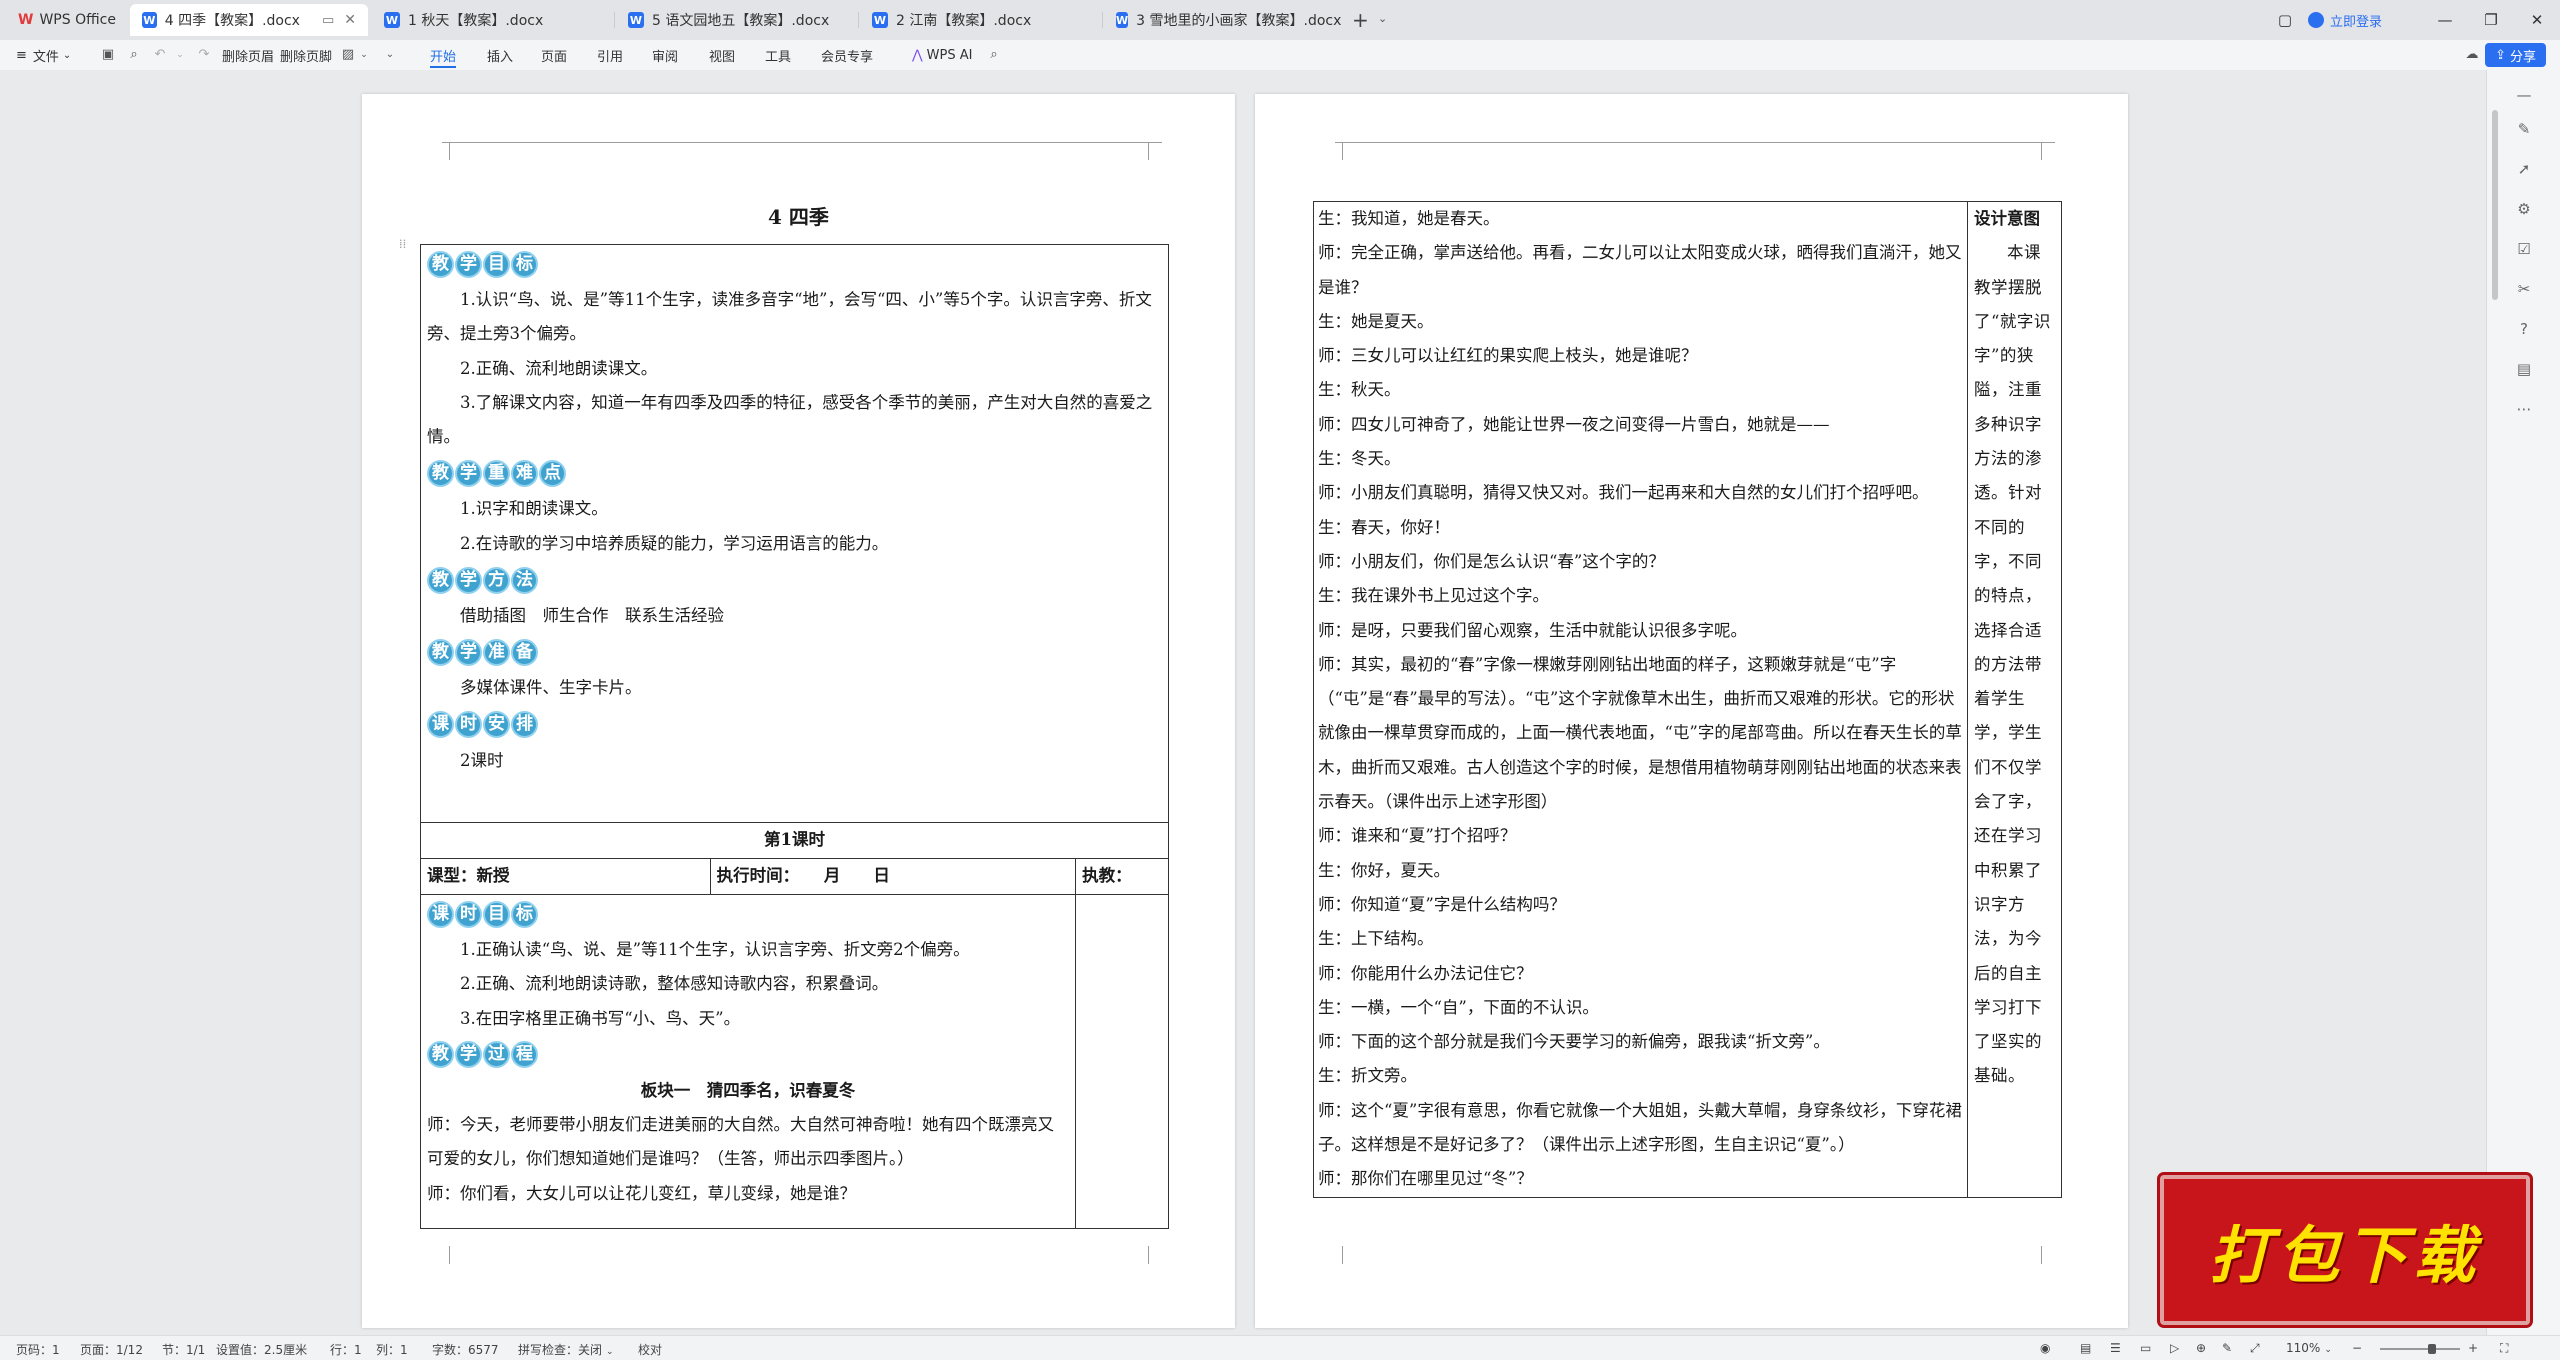 The height and width of the screenshot is (1360, 2560). Describe the element at coordinates (1122, 1061) in the screenshot. I see `side-notes-cell` at that location.